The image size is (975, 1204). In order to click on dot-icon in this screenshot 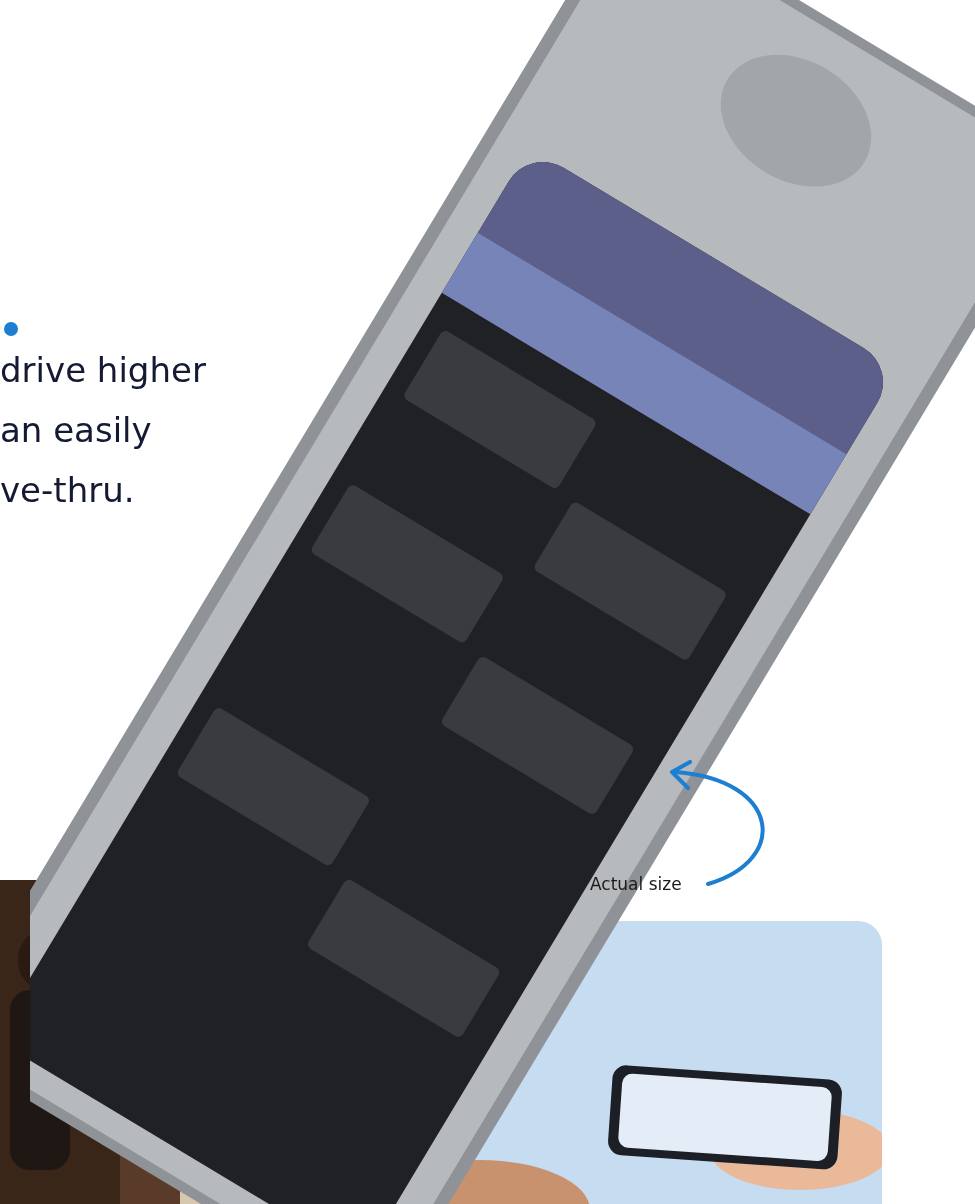, I will do `click(11, 329)`.